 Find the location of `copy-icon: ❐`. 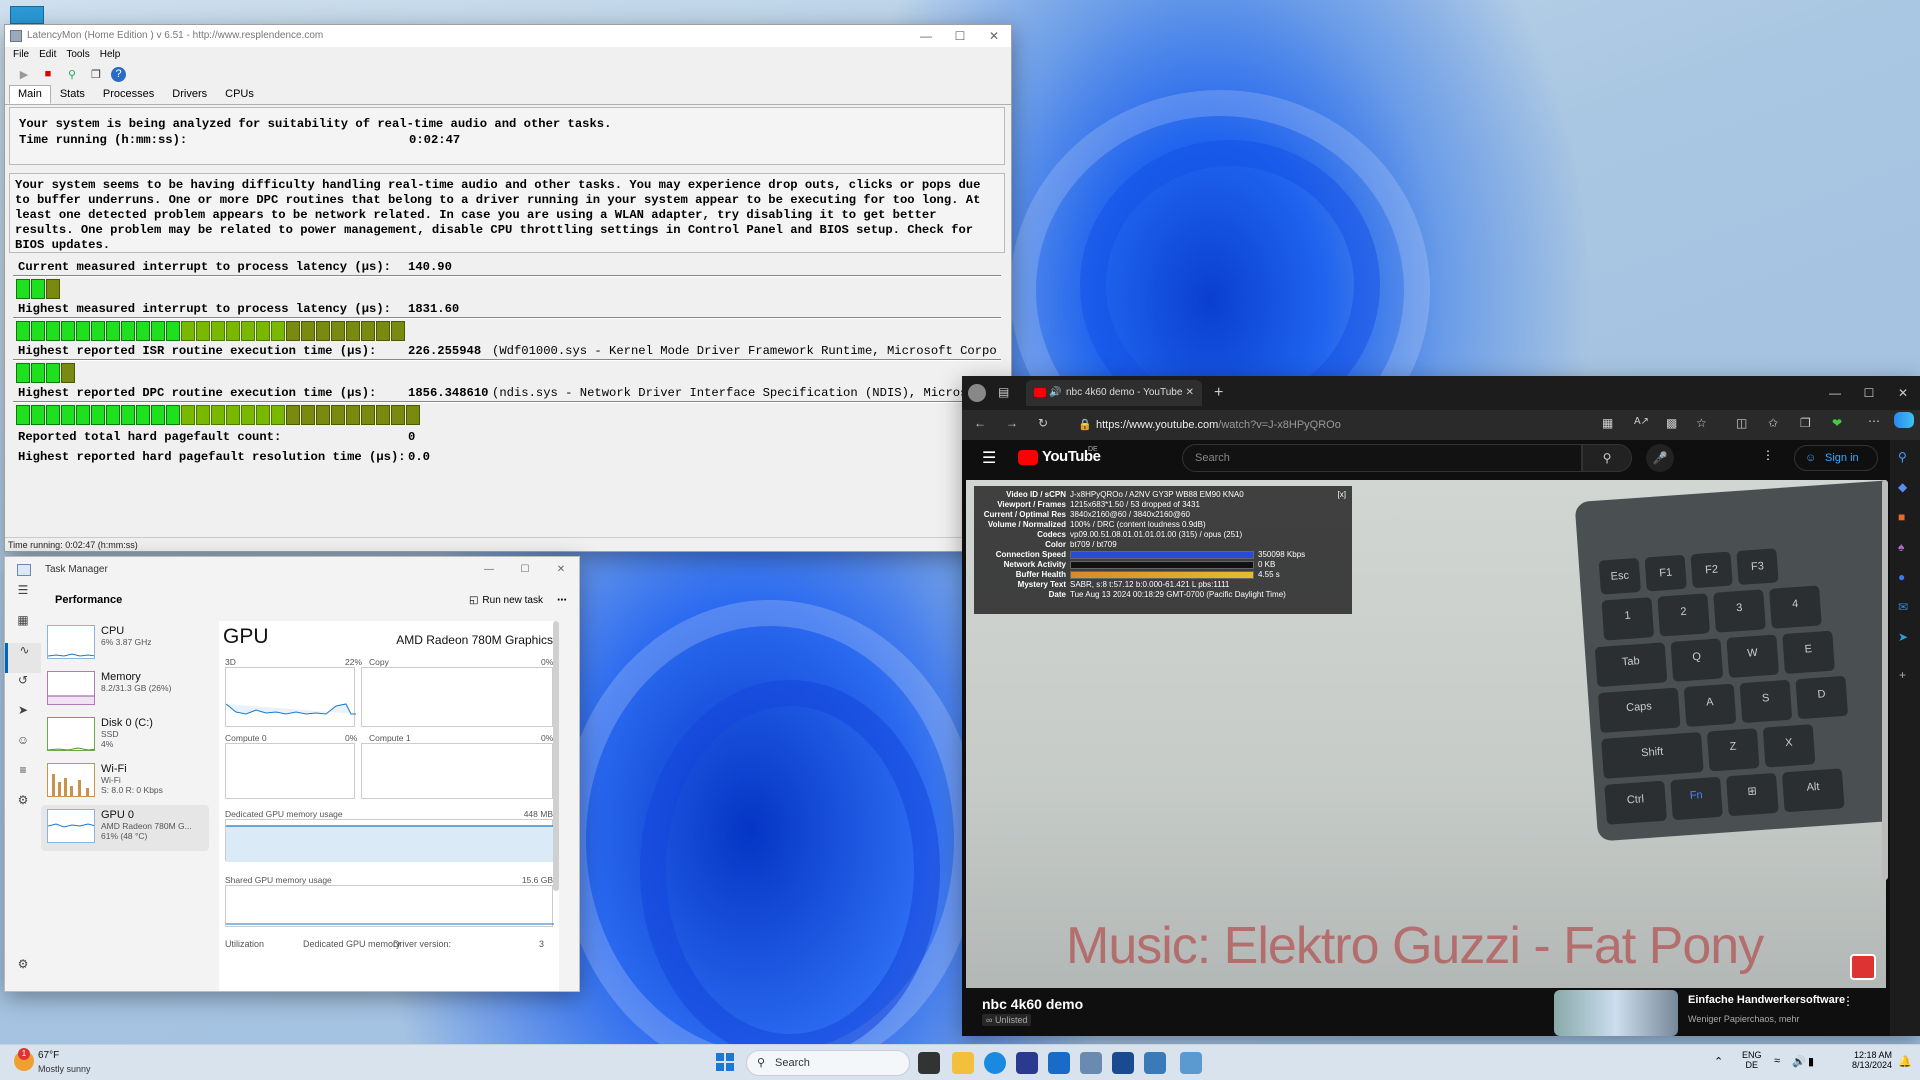

copy-icon: ❐ is located at coordinates (96, 74).